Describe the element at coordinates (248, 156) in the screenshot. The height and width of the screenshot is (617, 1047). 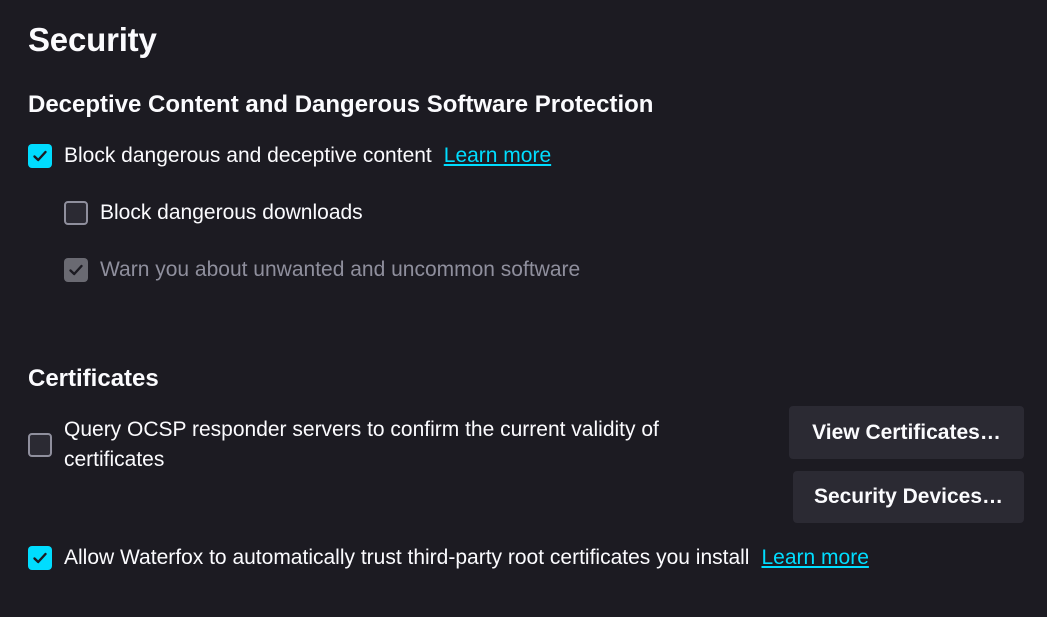
I see `block-deceptive-label: Block dangerous and deceptive content` at that location.